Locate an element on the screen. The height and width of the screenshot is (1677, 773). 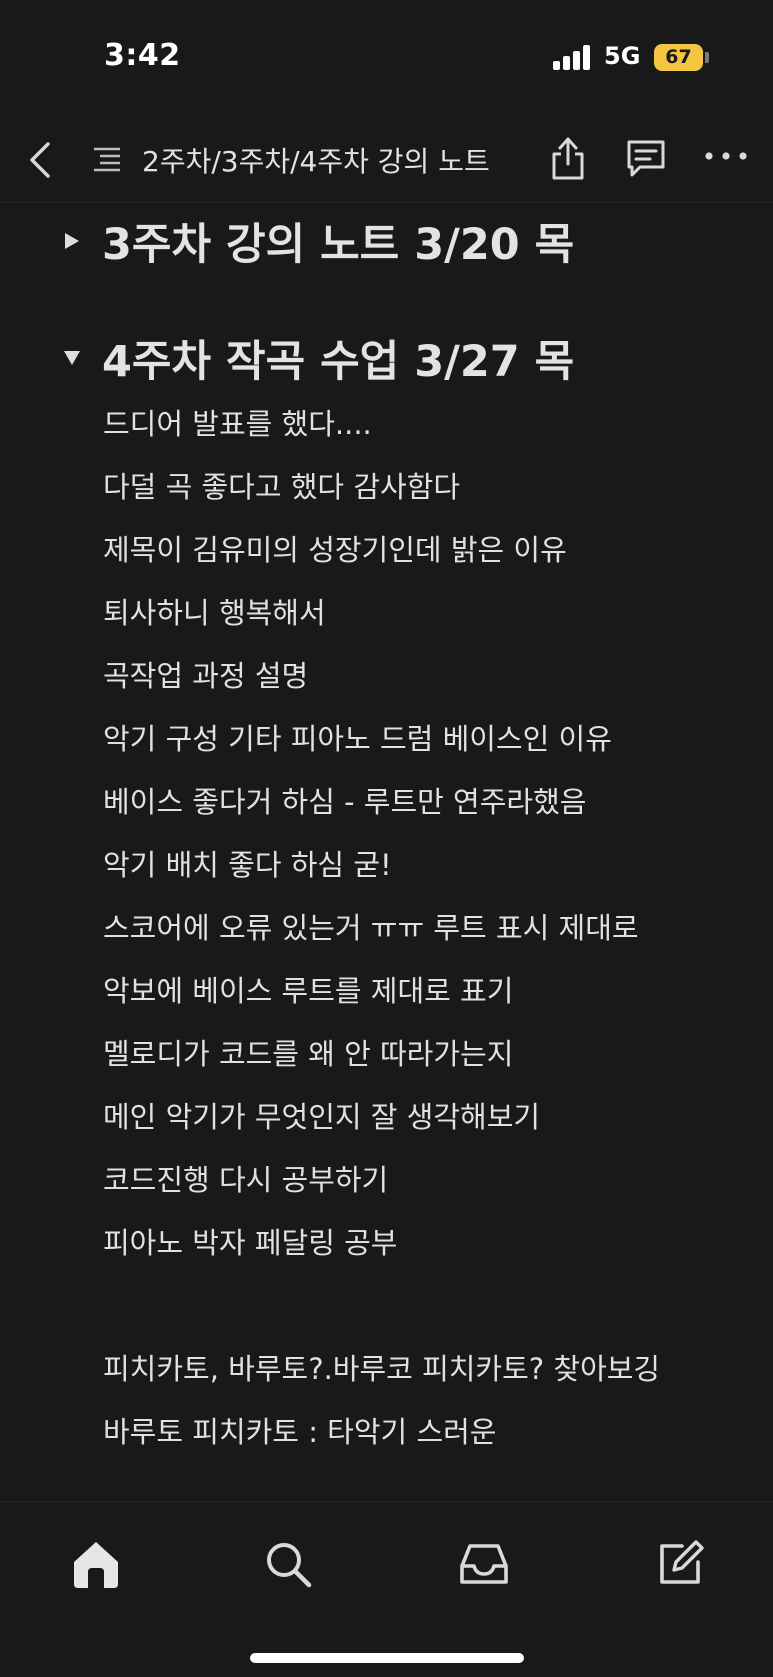
text-line: 악보에 베이스 루트를 제대로 표기 is located at coordinates (381, 991).